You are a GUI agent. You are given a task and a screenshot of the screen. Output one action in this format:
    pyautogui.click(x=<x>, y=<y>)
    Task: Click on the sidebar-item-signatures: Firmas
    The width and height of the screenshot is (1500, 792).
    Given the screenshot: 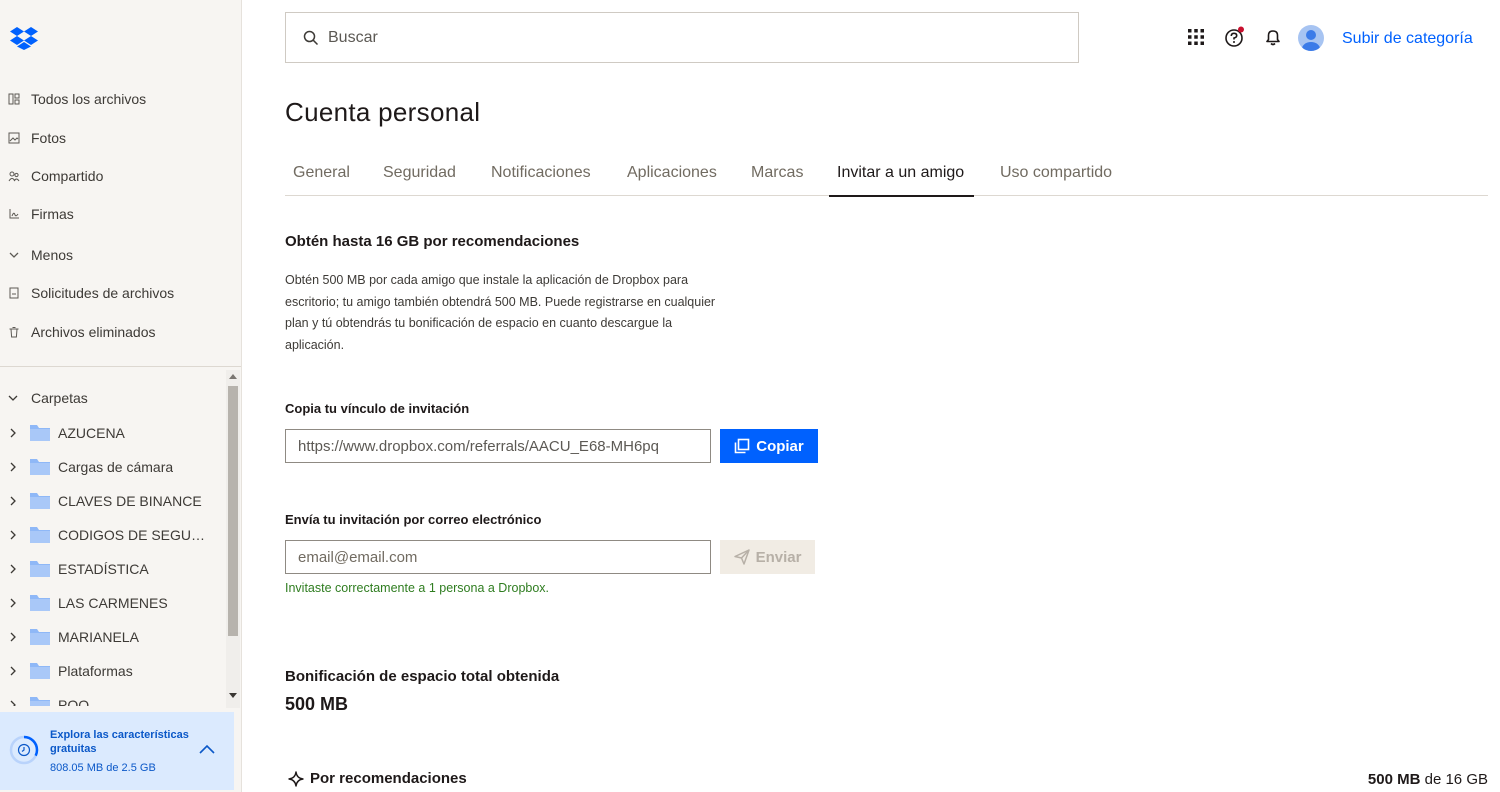 What is the action you would take?
    pyautogui.click(x=37, y=214)
    